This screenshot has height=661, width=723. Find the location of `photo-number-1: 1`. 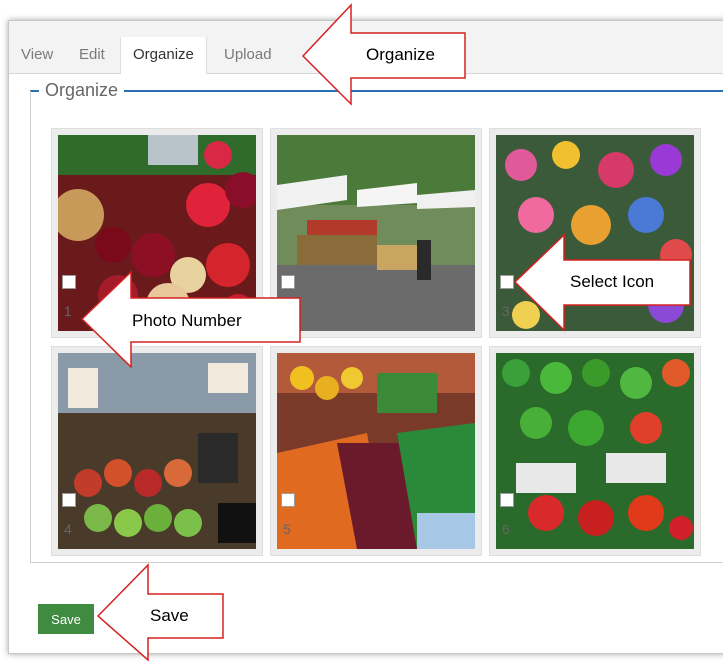

photo-number-1: 1 is located at coordinates (68, 311).